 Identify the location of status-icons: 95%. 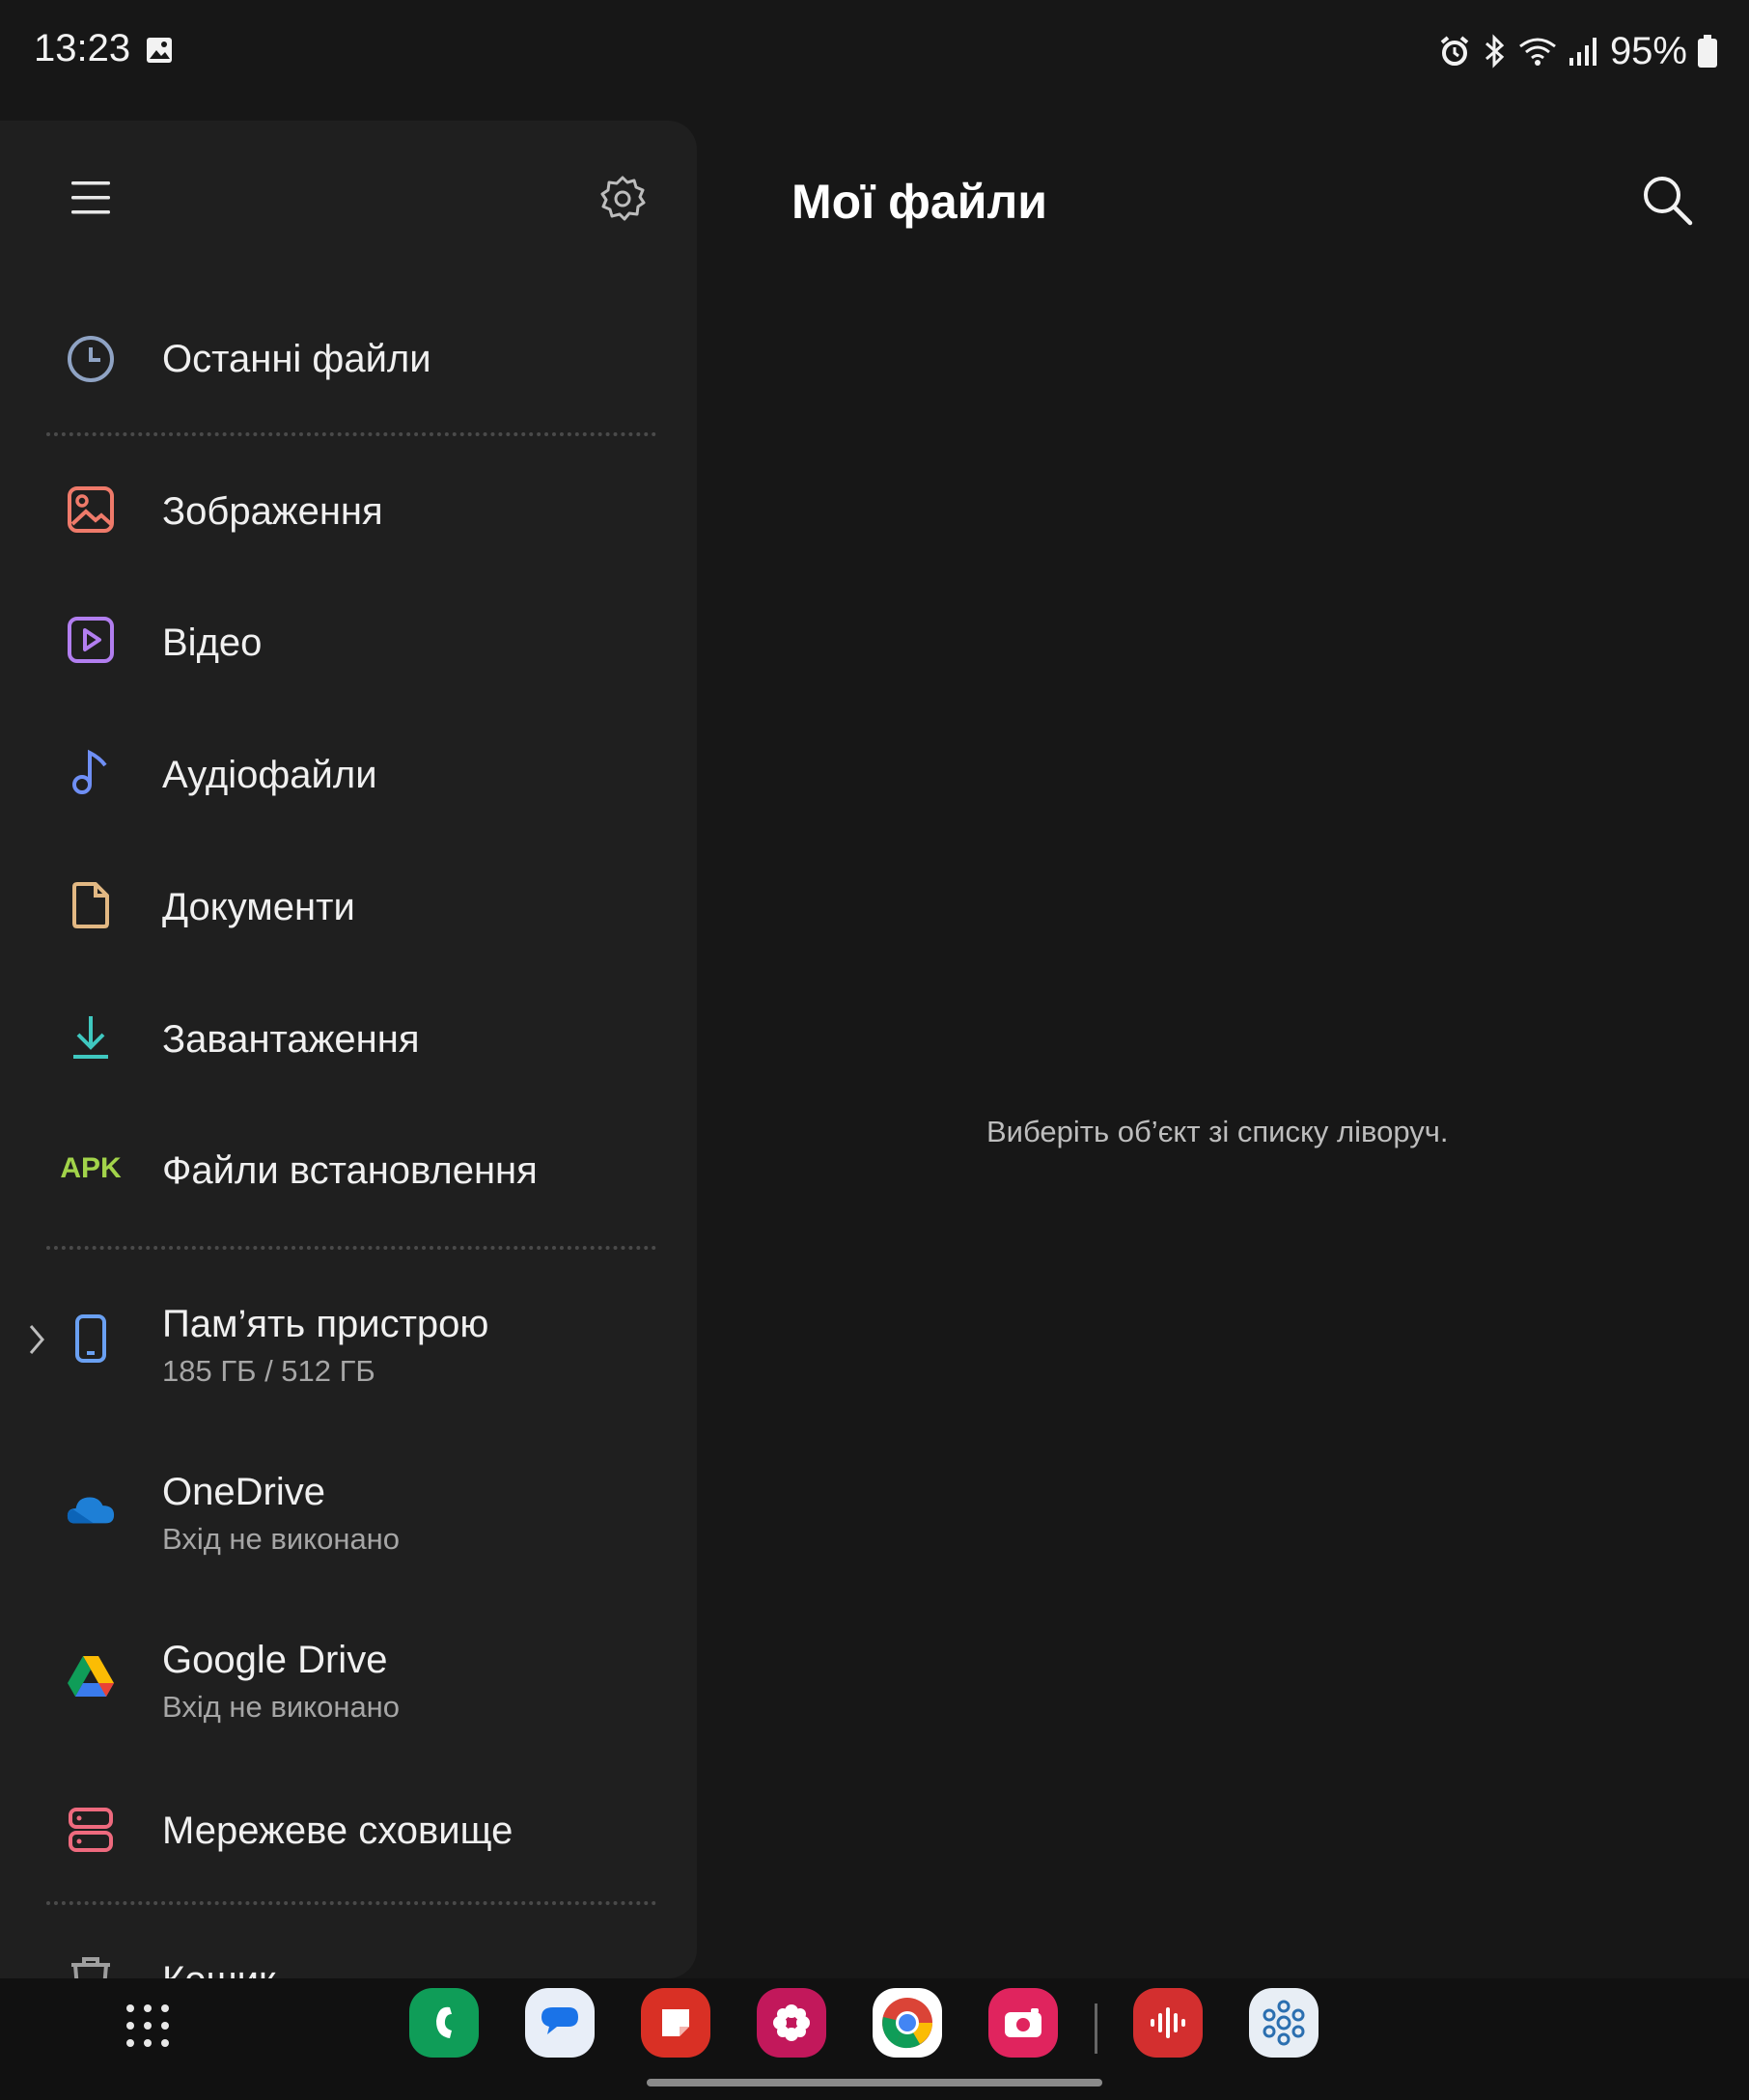
(1578, 51).